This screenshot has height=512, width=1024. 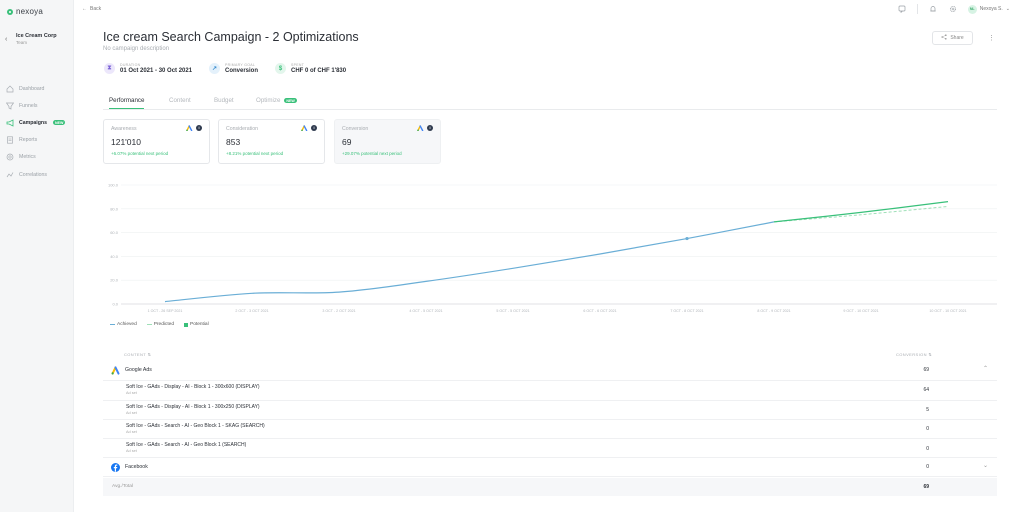 What do you see at coordinates (37, 174) in the screenshot?
I see `sidebar-item-correlations: Correlations` at bounding box center [37, 174].